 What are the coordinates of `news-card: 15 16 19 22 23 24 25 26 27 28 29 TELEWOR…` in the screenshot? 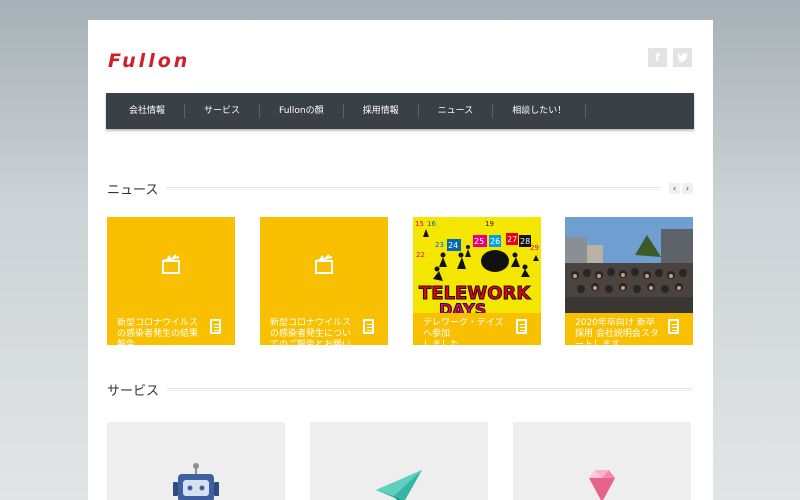 It's located at (477, 281).